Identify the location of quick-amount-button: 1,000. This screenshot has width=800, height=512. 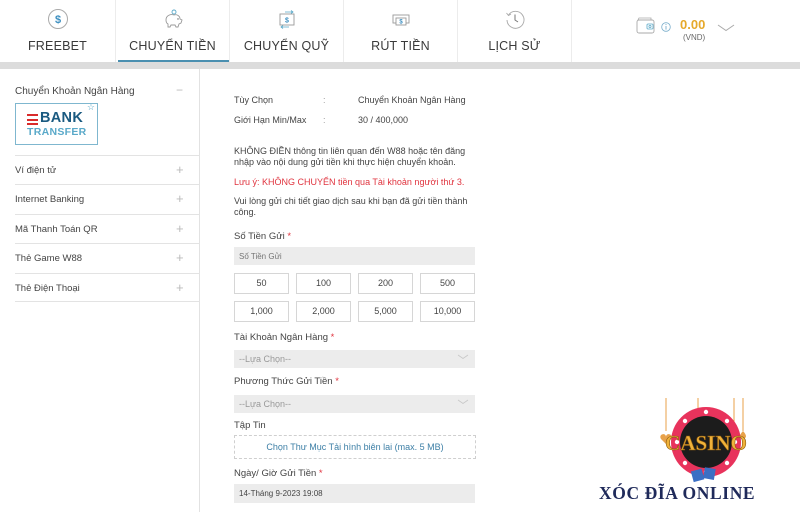
(261, 311).